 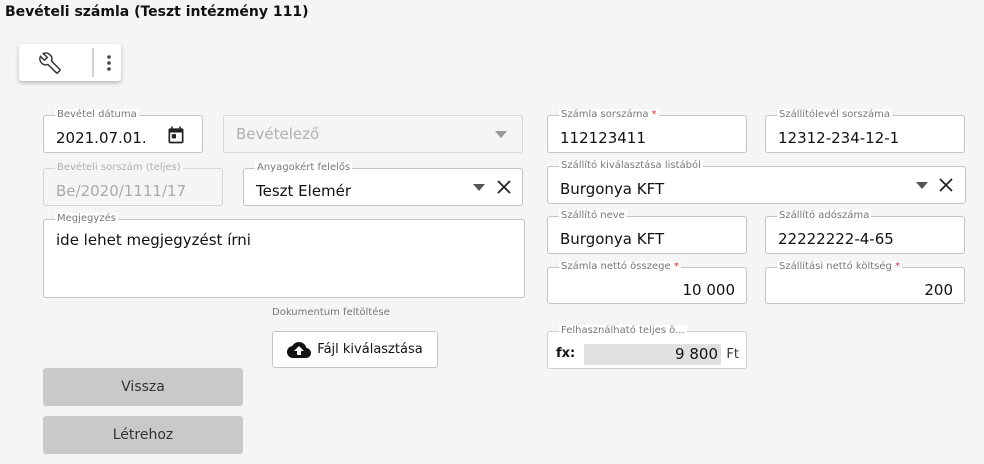 I want to click on calendar-icon, so click(x=176, y=135).